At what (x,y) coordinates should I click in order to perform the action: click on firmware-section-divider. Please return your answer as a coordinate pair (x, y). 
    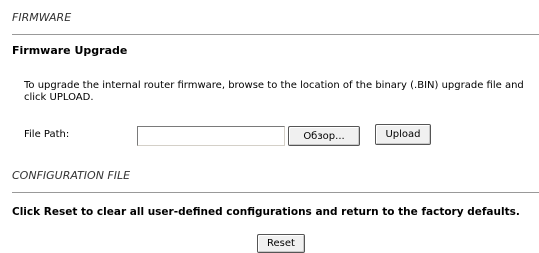
    Looking at the image, I should click on (275, 34).